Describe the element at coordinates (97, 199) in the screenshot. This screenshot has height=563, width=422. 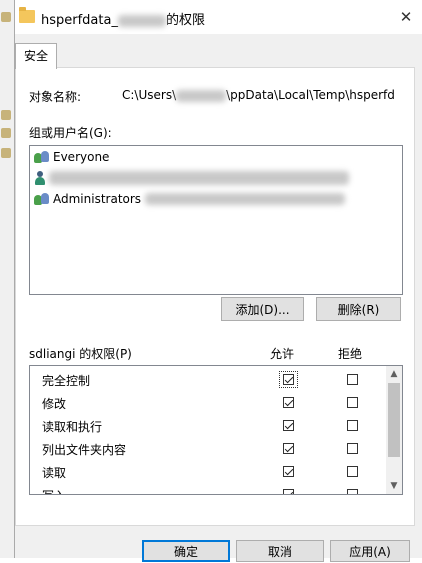
I see `group-name: Administrators` at that location.